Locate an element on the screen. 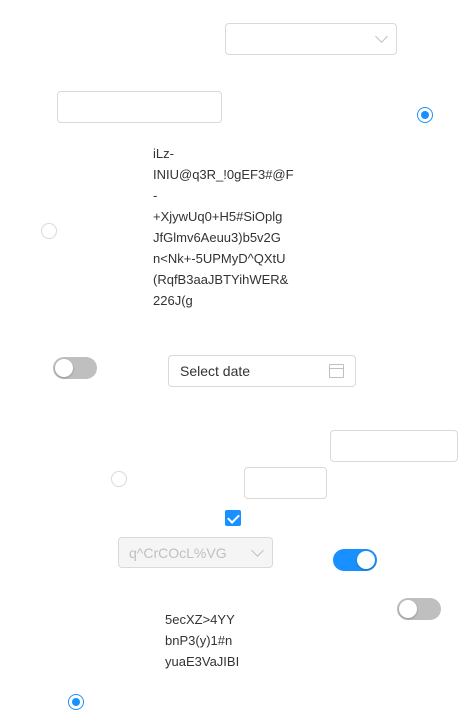  checkmark-icon is located at coordinates (233, 517).